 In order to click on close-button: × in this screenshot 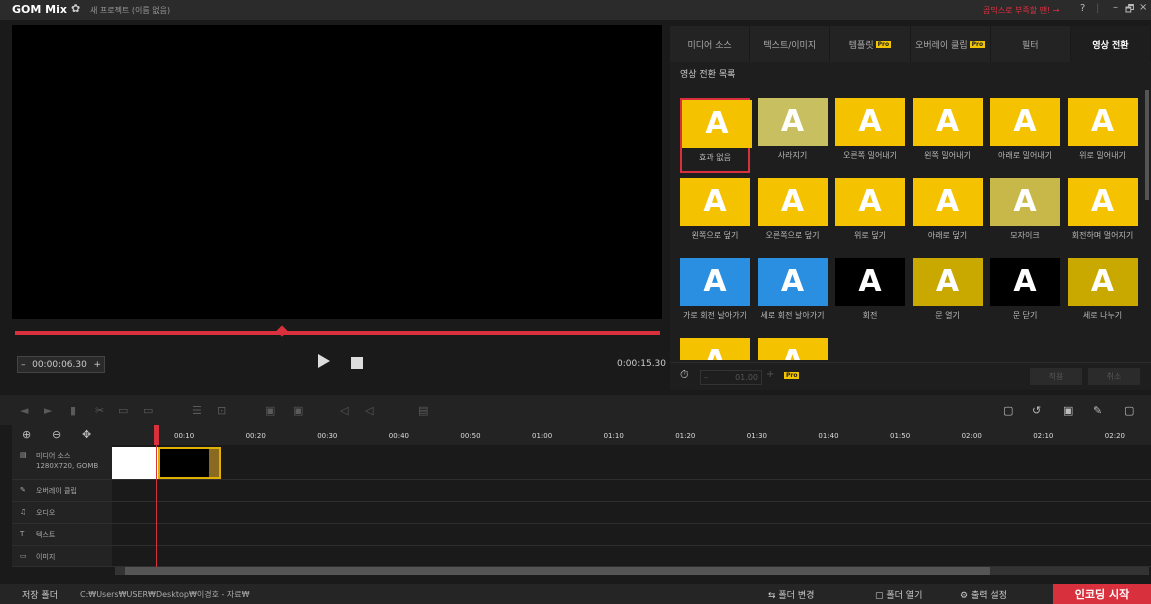, I will do `click(1143, 7)`.